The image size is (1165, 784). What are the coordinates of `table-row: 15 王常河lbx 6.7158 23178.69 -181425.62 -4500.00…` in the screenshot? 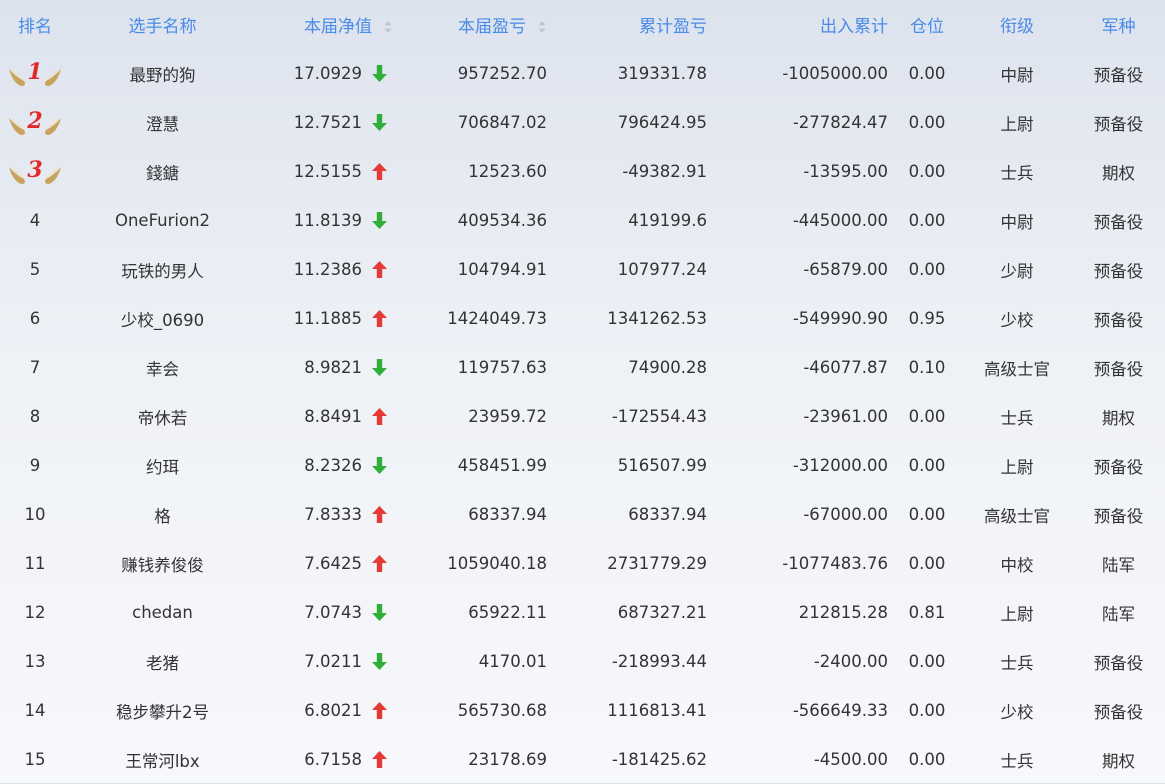 It's located at (582, 759).